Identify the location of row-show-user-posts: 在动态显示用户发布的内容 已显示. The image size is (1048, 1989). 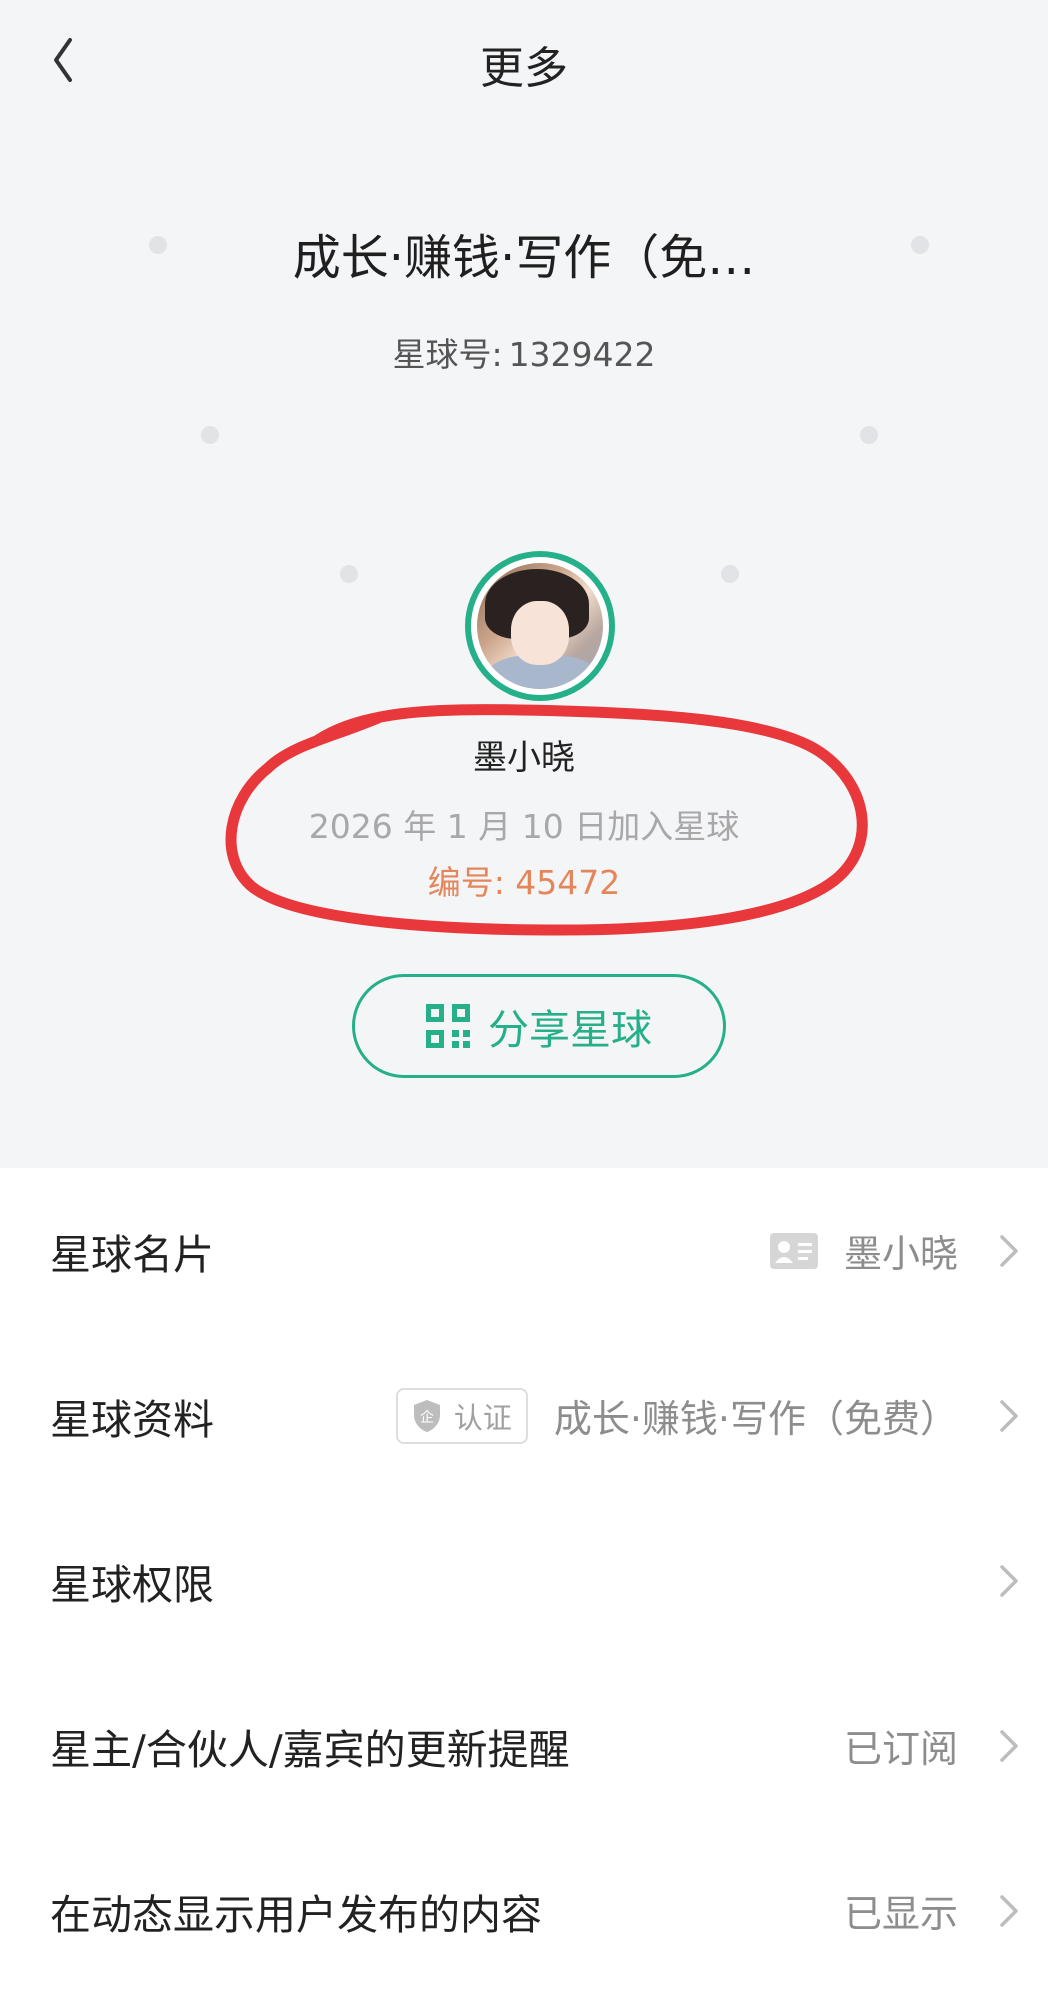
(524, 1908).